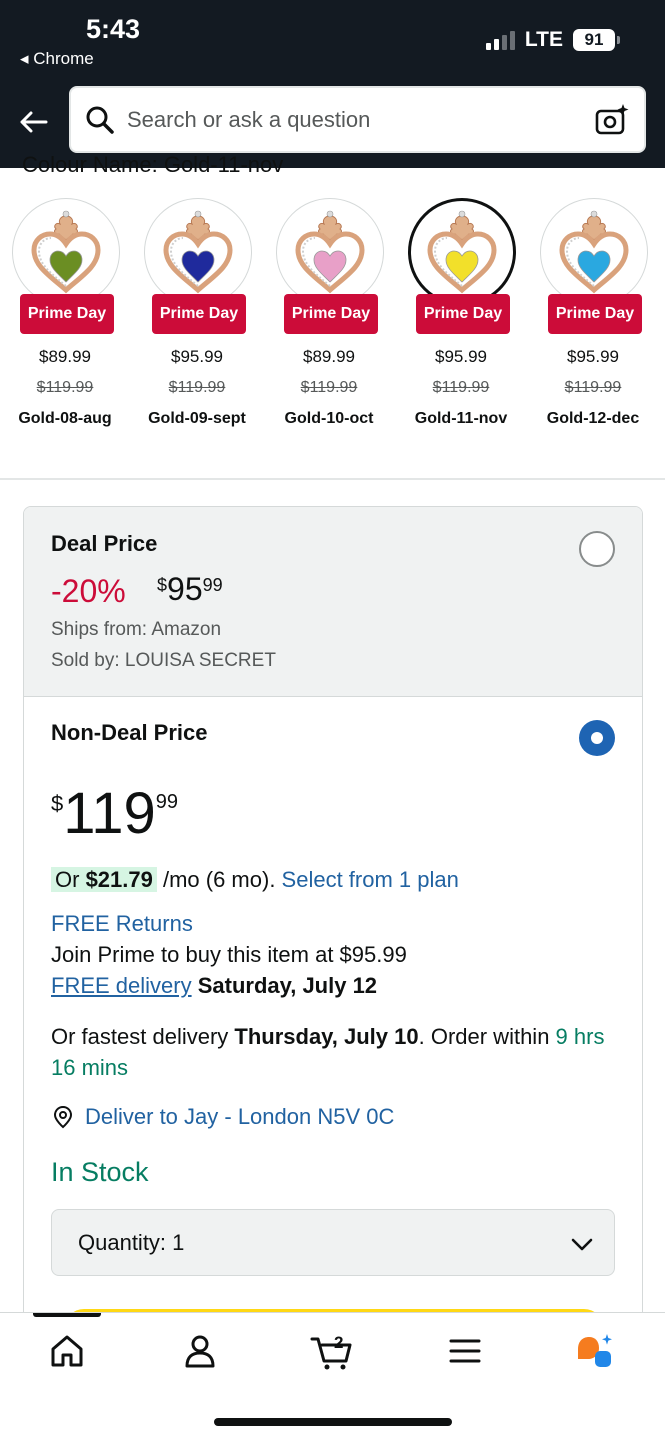 Image resolution: width=665 pixels, height=1440 pixels. I want to click on non-deal-price-title: Non-Deal Price, so click(129, 732).